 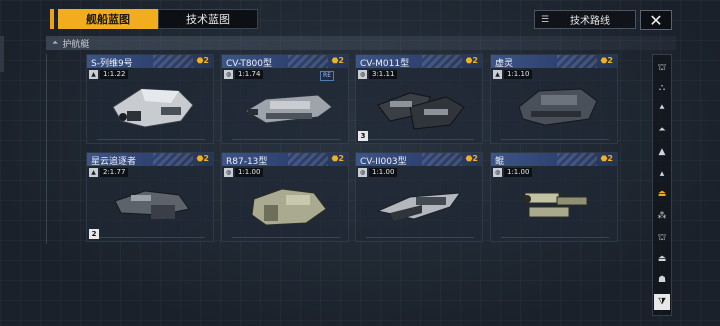 I want to click on roadmap-icon: ☰, so click(x=545, y=19).